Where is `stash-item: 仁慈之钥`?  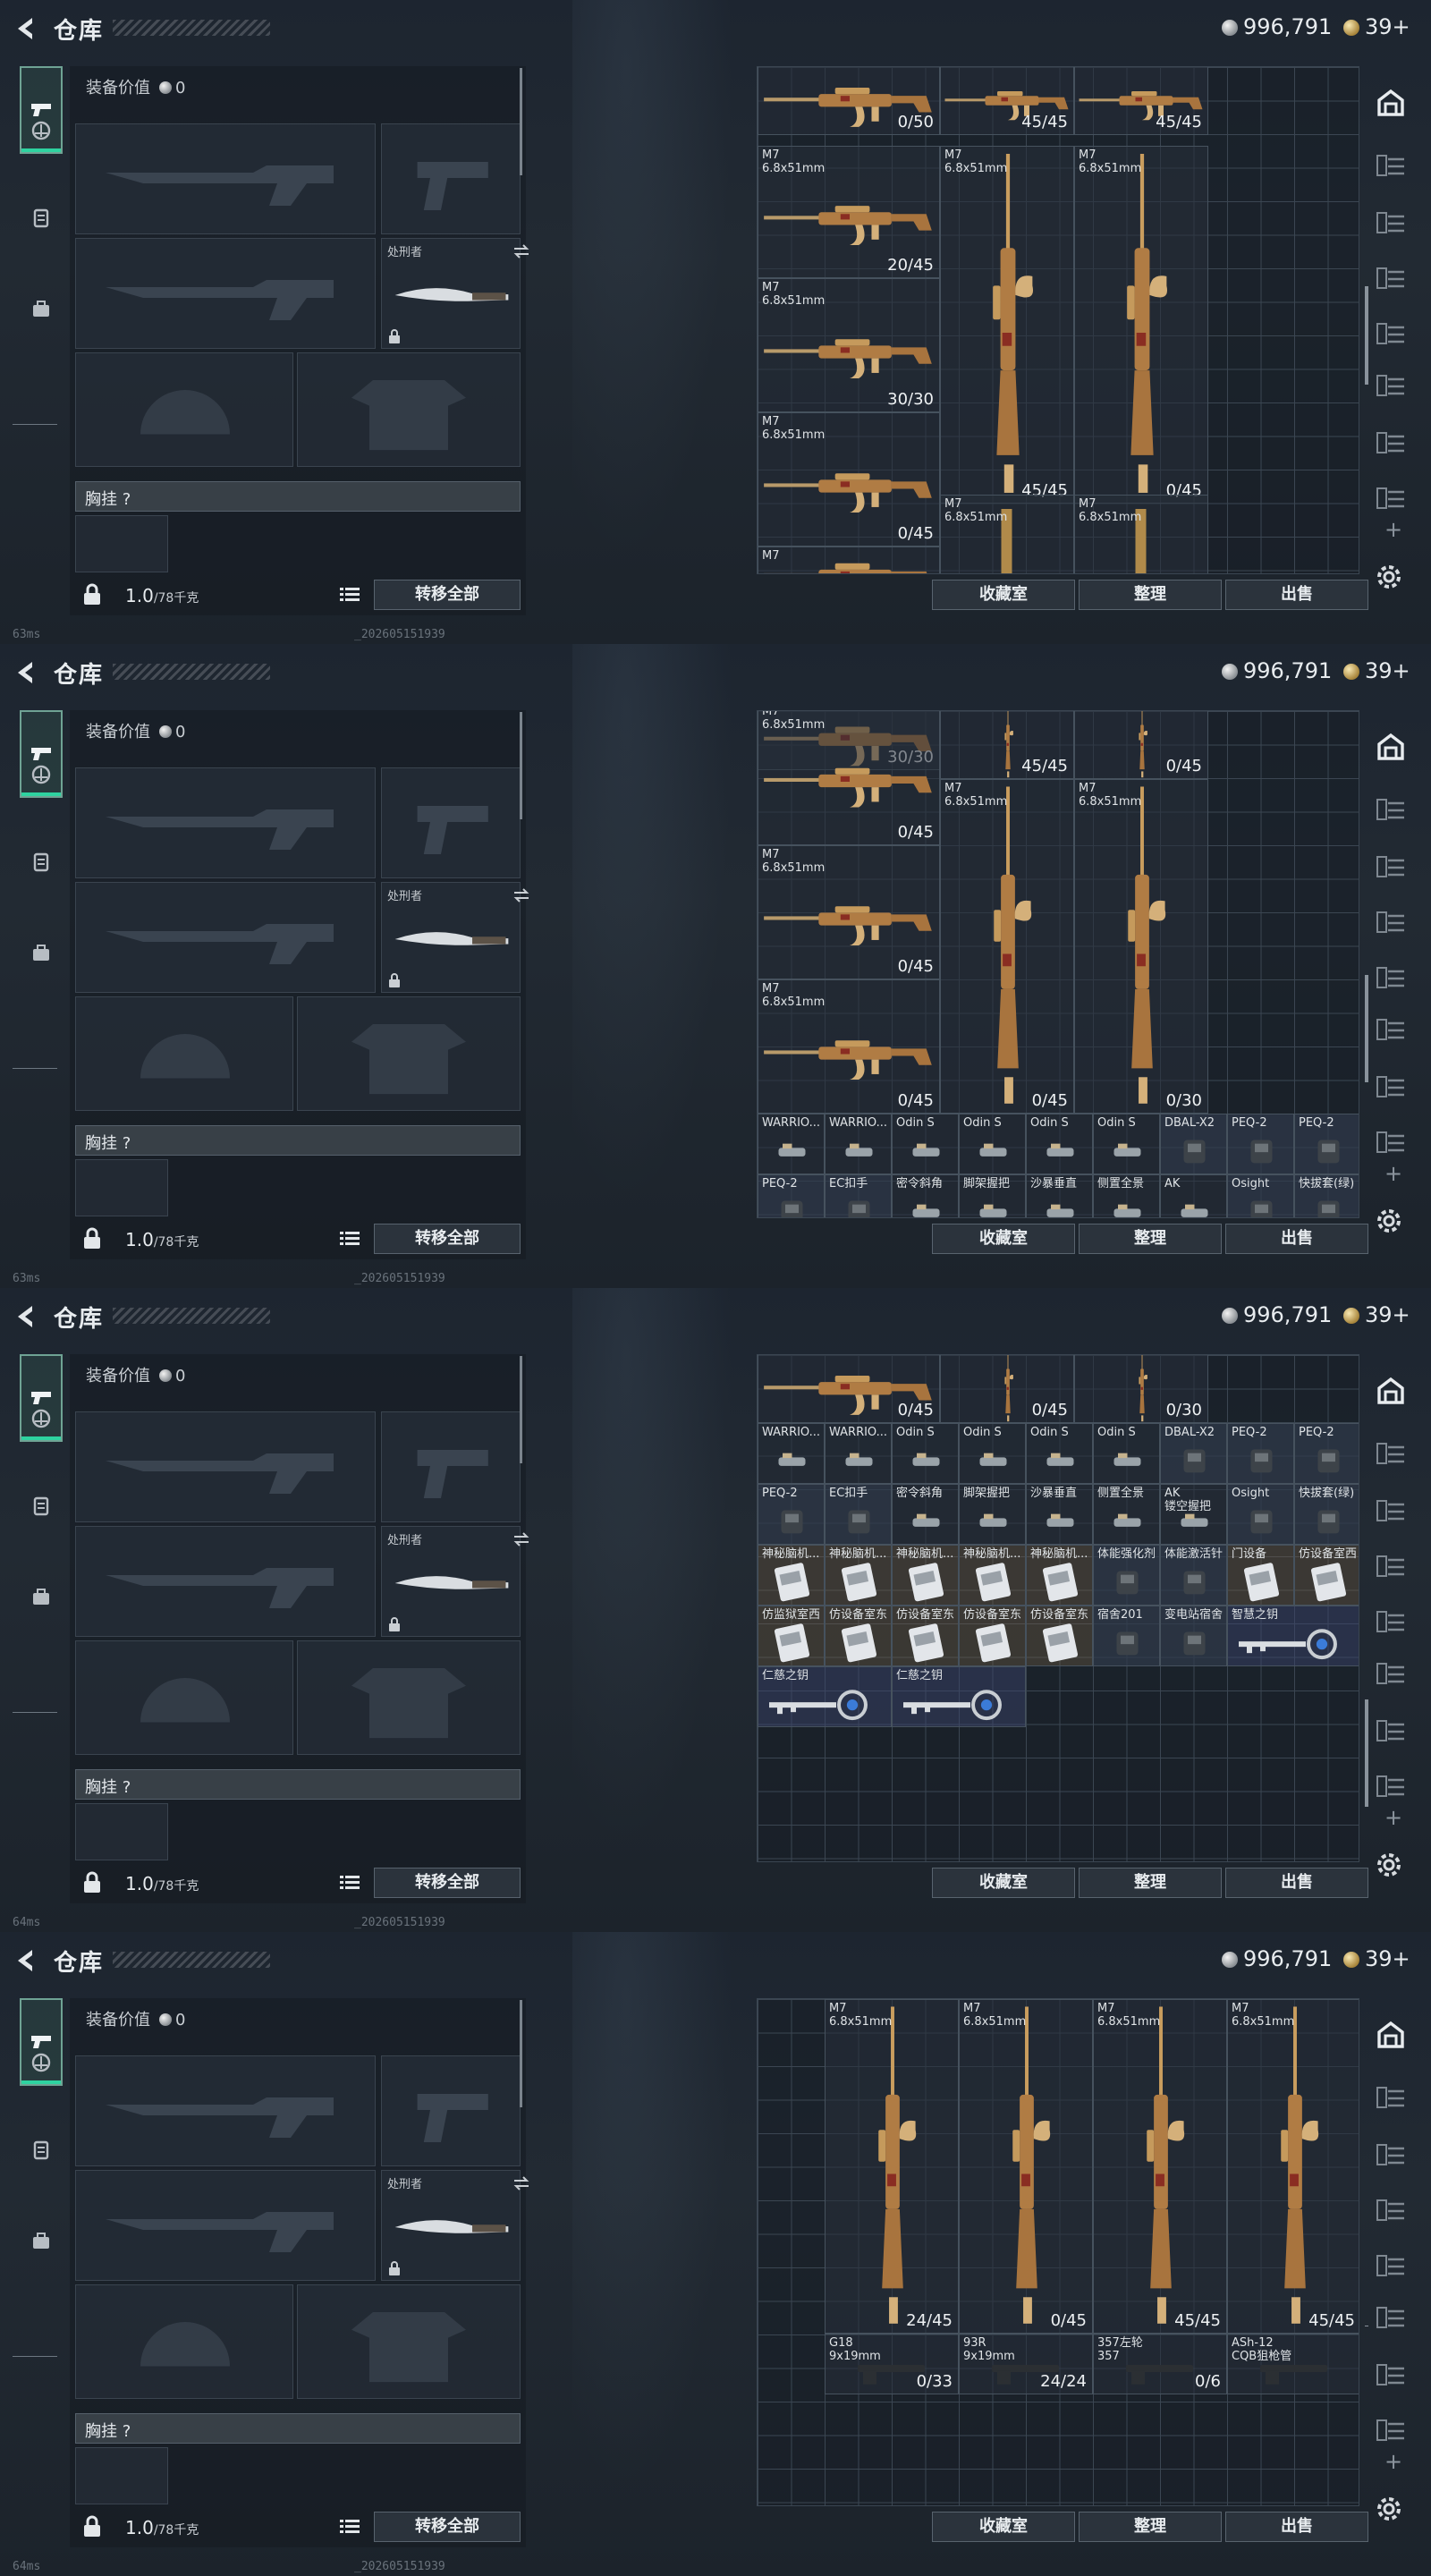 stash-item: 仁慈之钥 is located at coordinates (959, 1696).